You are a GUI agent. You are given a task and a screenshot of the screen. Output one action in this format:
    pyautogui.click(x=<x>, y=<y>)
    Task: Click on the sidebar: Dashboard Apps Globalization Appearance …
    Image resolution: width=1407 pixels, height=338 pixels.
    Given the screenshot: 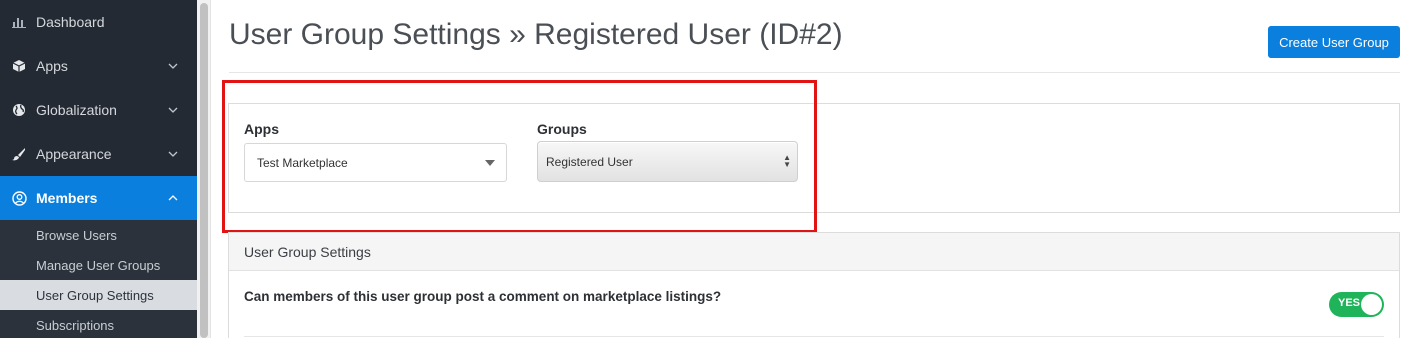 What is the action you would take?
    pyautogui.click(x=98, y=169)
    